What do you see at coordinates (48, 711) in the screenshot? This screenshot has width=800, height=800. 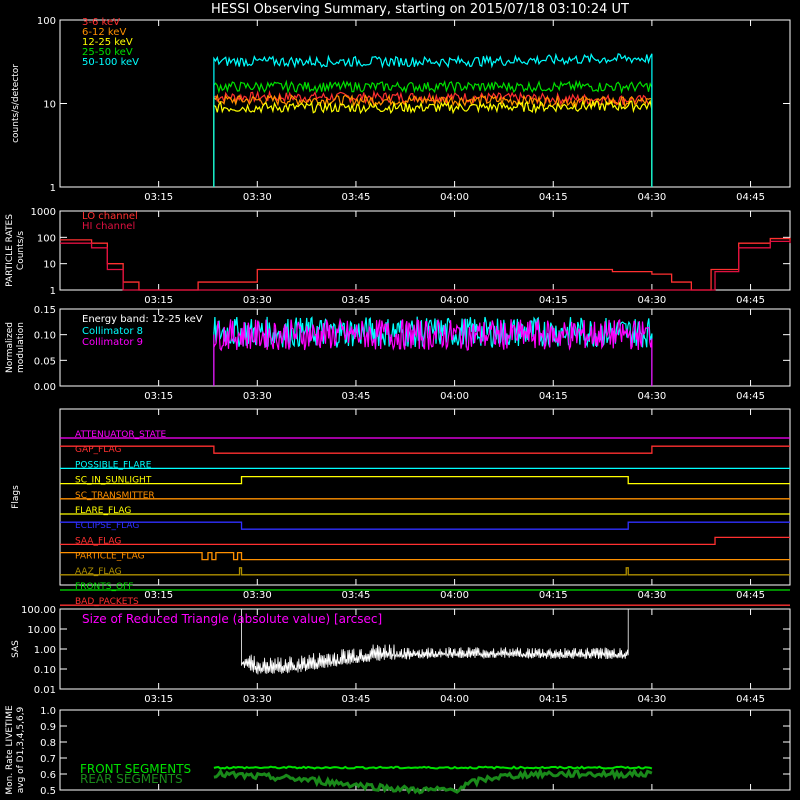 I see `y-tick-label: 1.0` at bounding box center [48, 711].